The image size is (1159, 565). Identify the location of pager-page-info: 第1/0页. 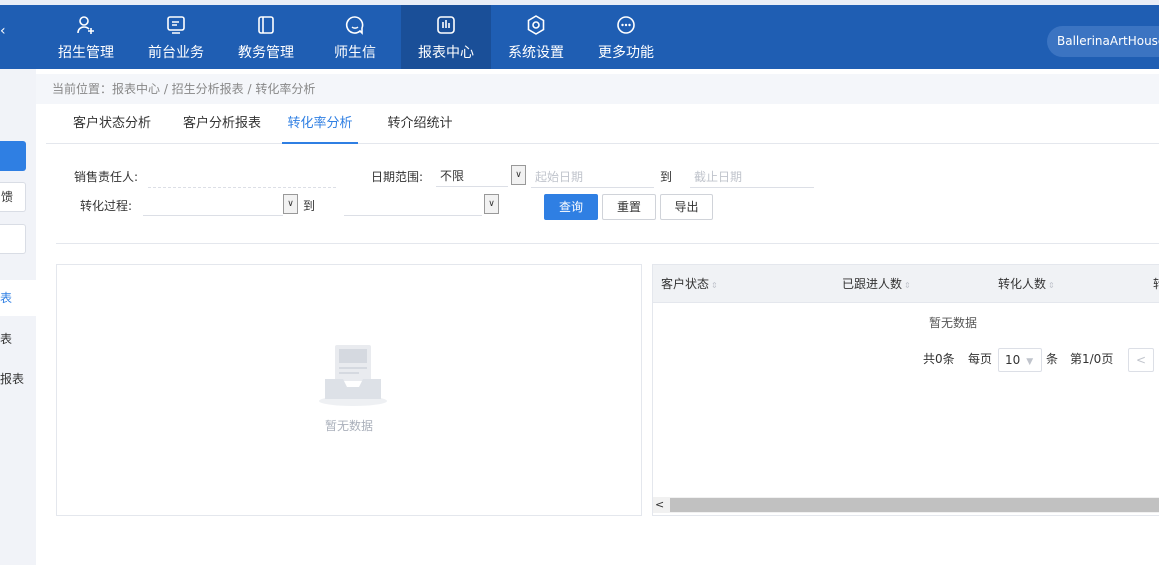
(1092, 359).